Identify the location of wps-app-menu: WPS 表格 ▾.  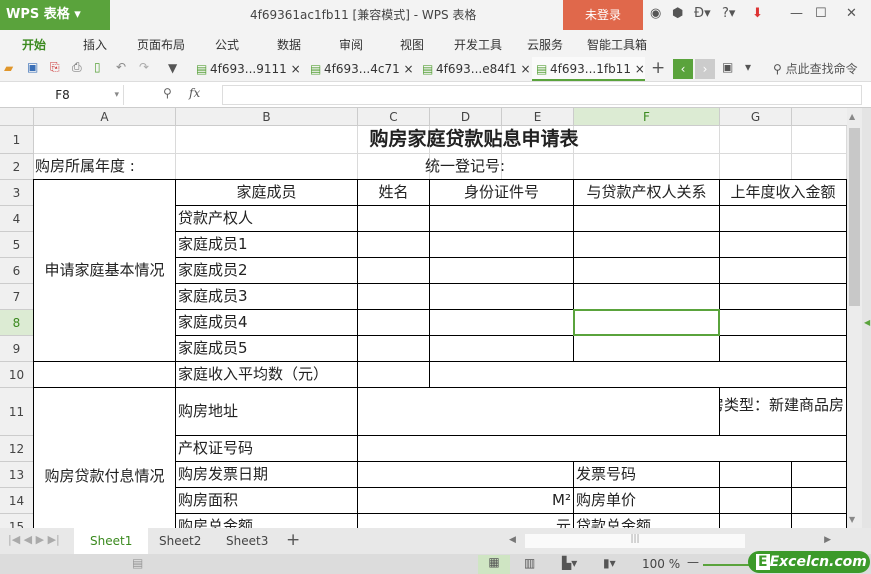
(55, 15).